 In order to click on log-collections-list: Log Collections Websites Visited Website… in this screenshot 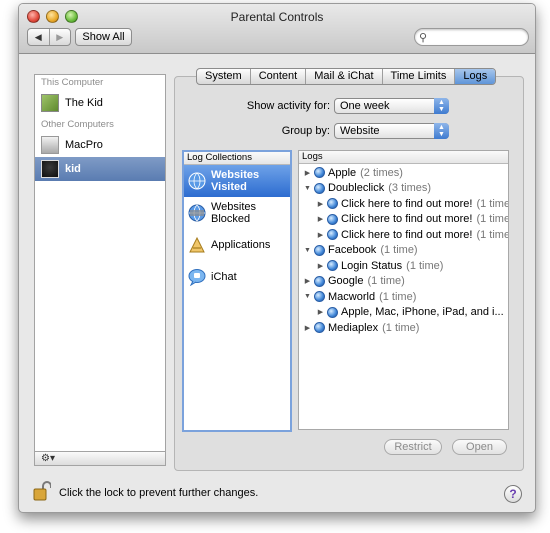, I will do `click(237, 291)`.